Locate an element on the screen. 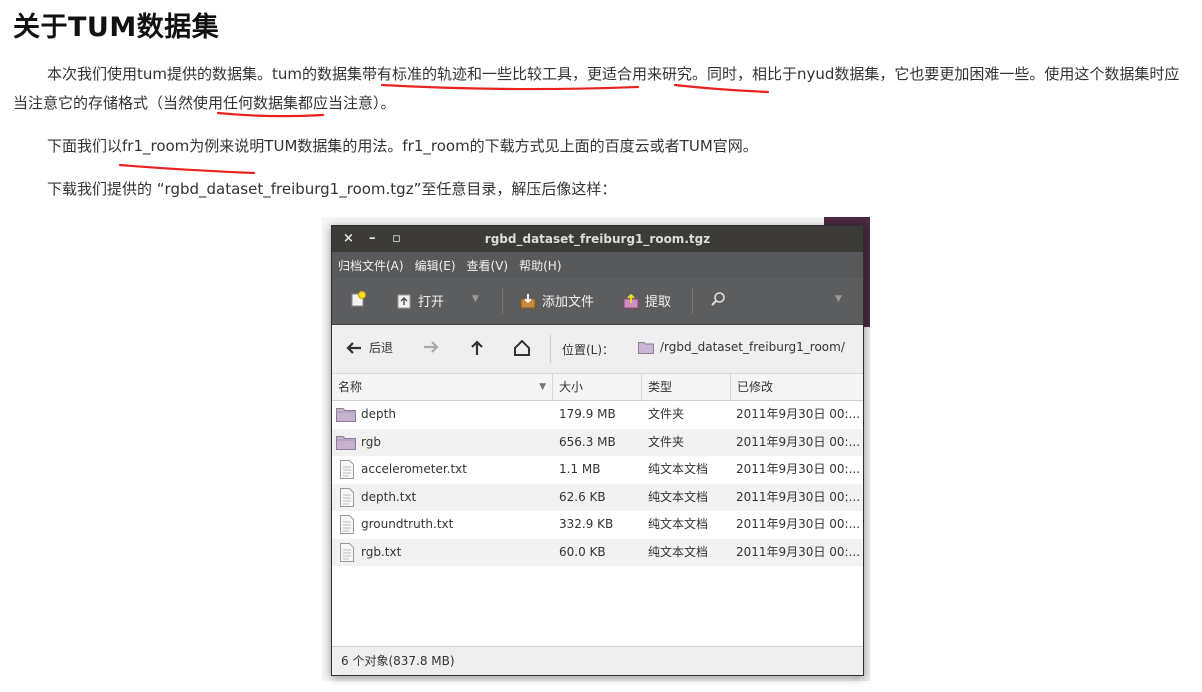  navigation-bar: 后退 位置(L)： /rgbd_dataset_freiburg1_room/ is located at coordinates (597, 349).